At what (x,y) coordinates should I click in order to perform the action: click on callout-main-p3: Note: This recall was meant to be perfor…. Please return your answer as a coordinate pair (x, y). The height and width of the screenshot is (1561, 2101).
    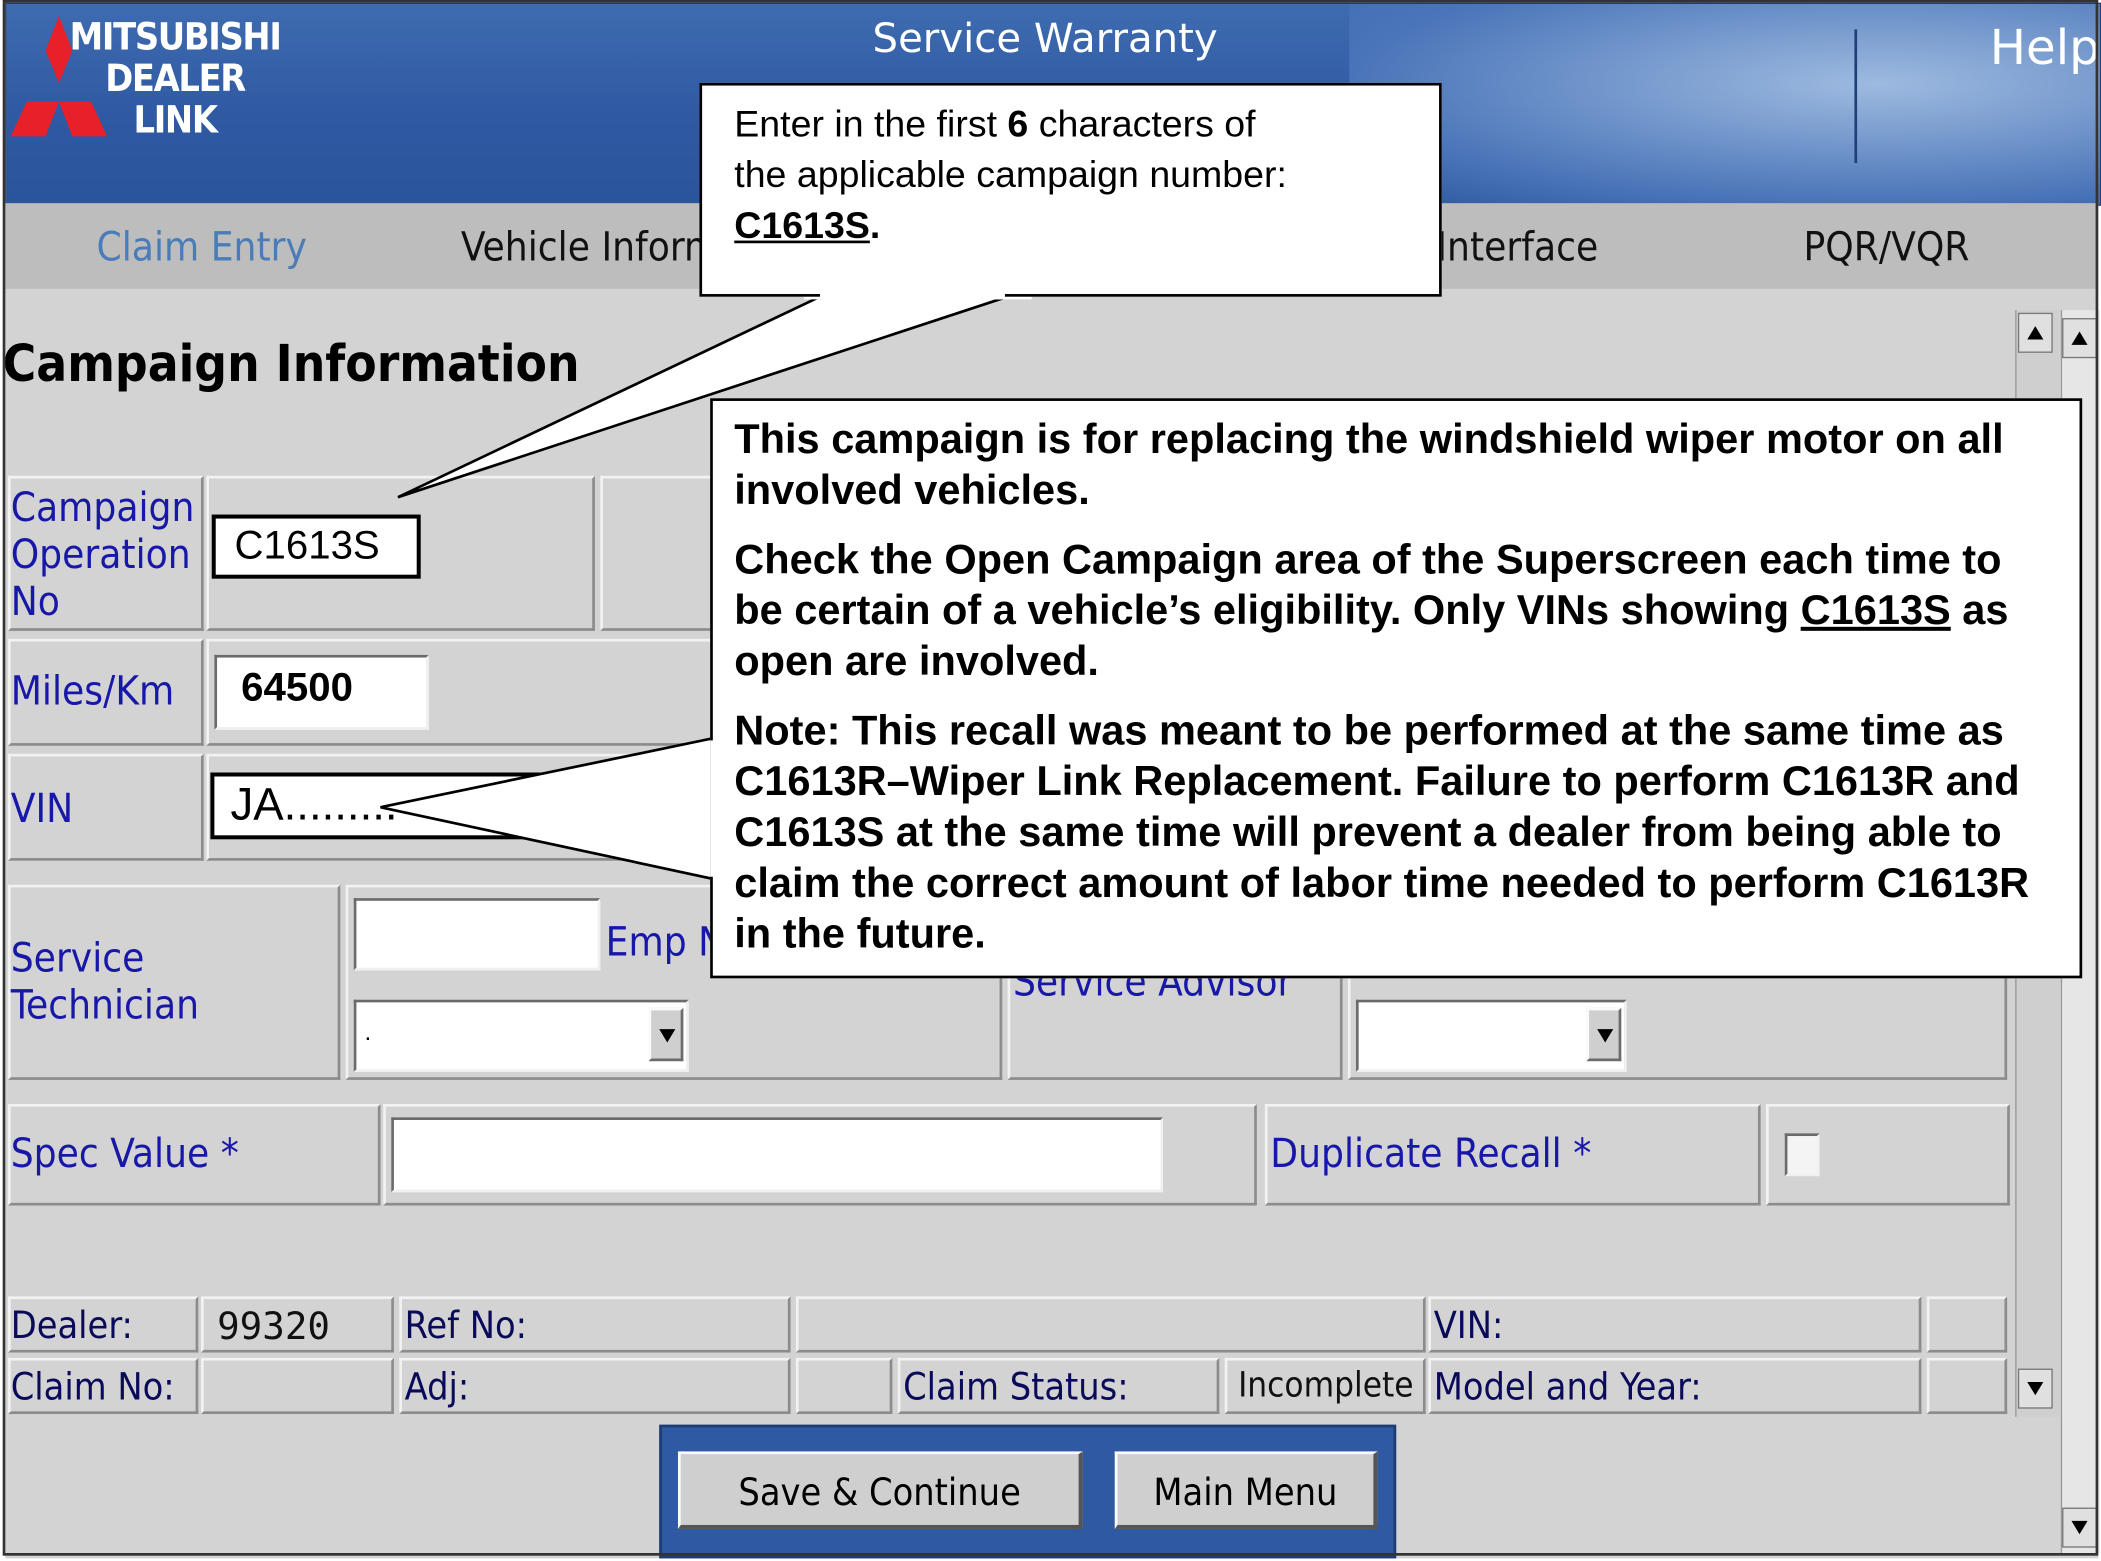
    Looking at the image, I should click on (1382, 832).